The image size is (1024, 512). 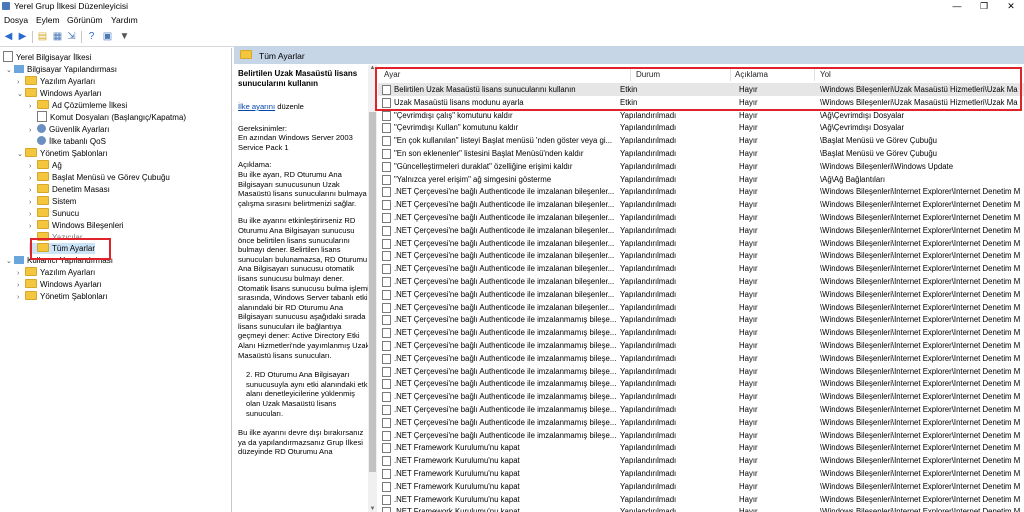 I want to click on forward-icon: ▶, so click(x=22, y=36).